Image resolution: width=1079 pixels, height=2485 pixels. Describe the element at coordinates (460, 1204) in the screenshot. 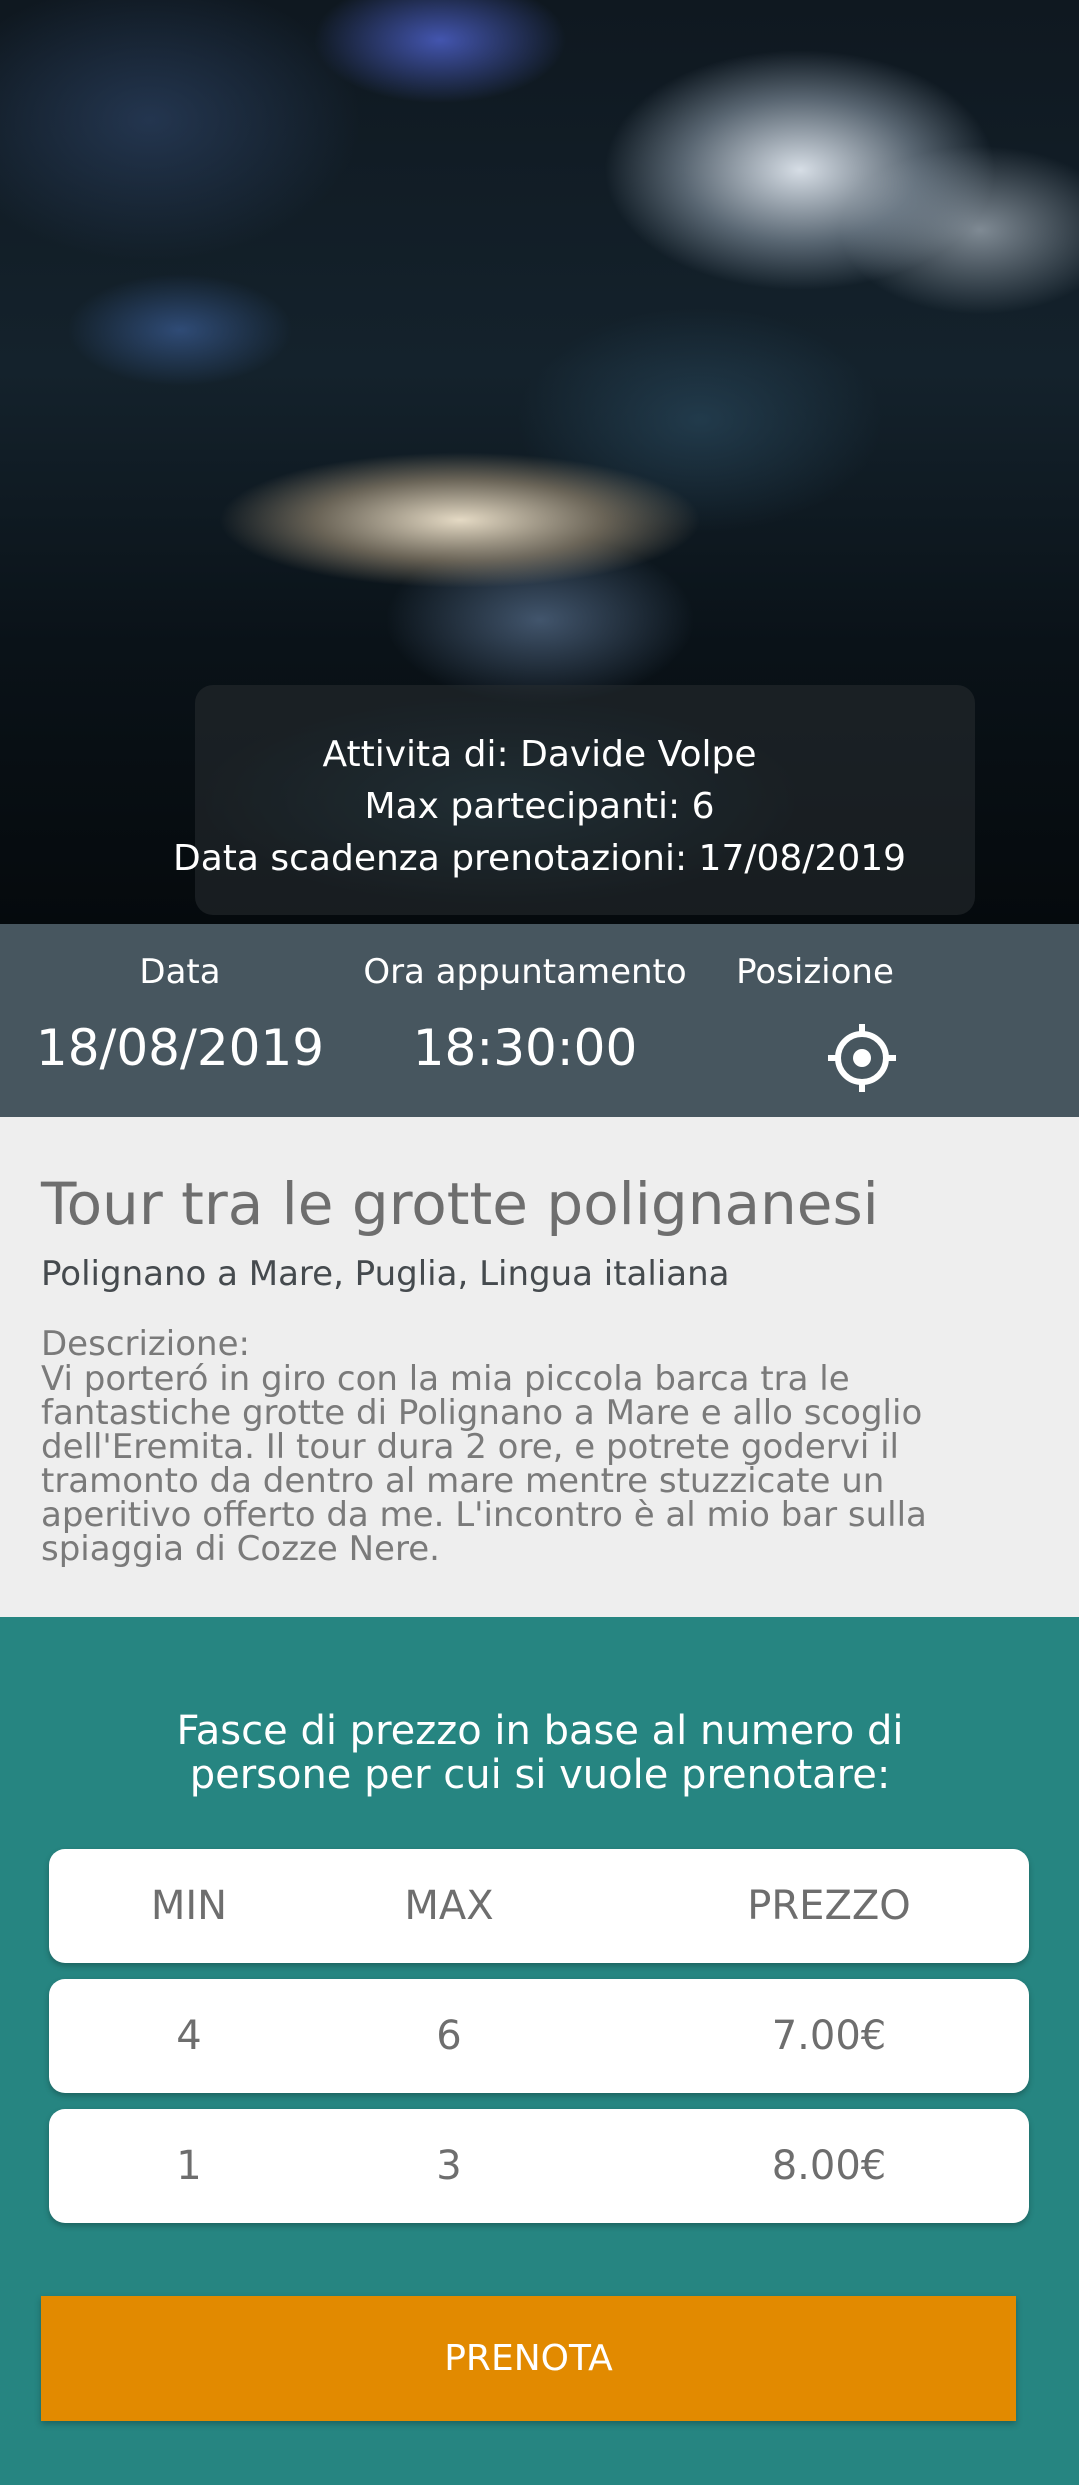

I see `tour-title: Tour tra le grotte polignanesi` at that location.